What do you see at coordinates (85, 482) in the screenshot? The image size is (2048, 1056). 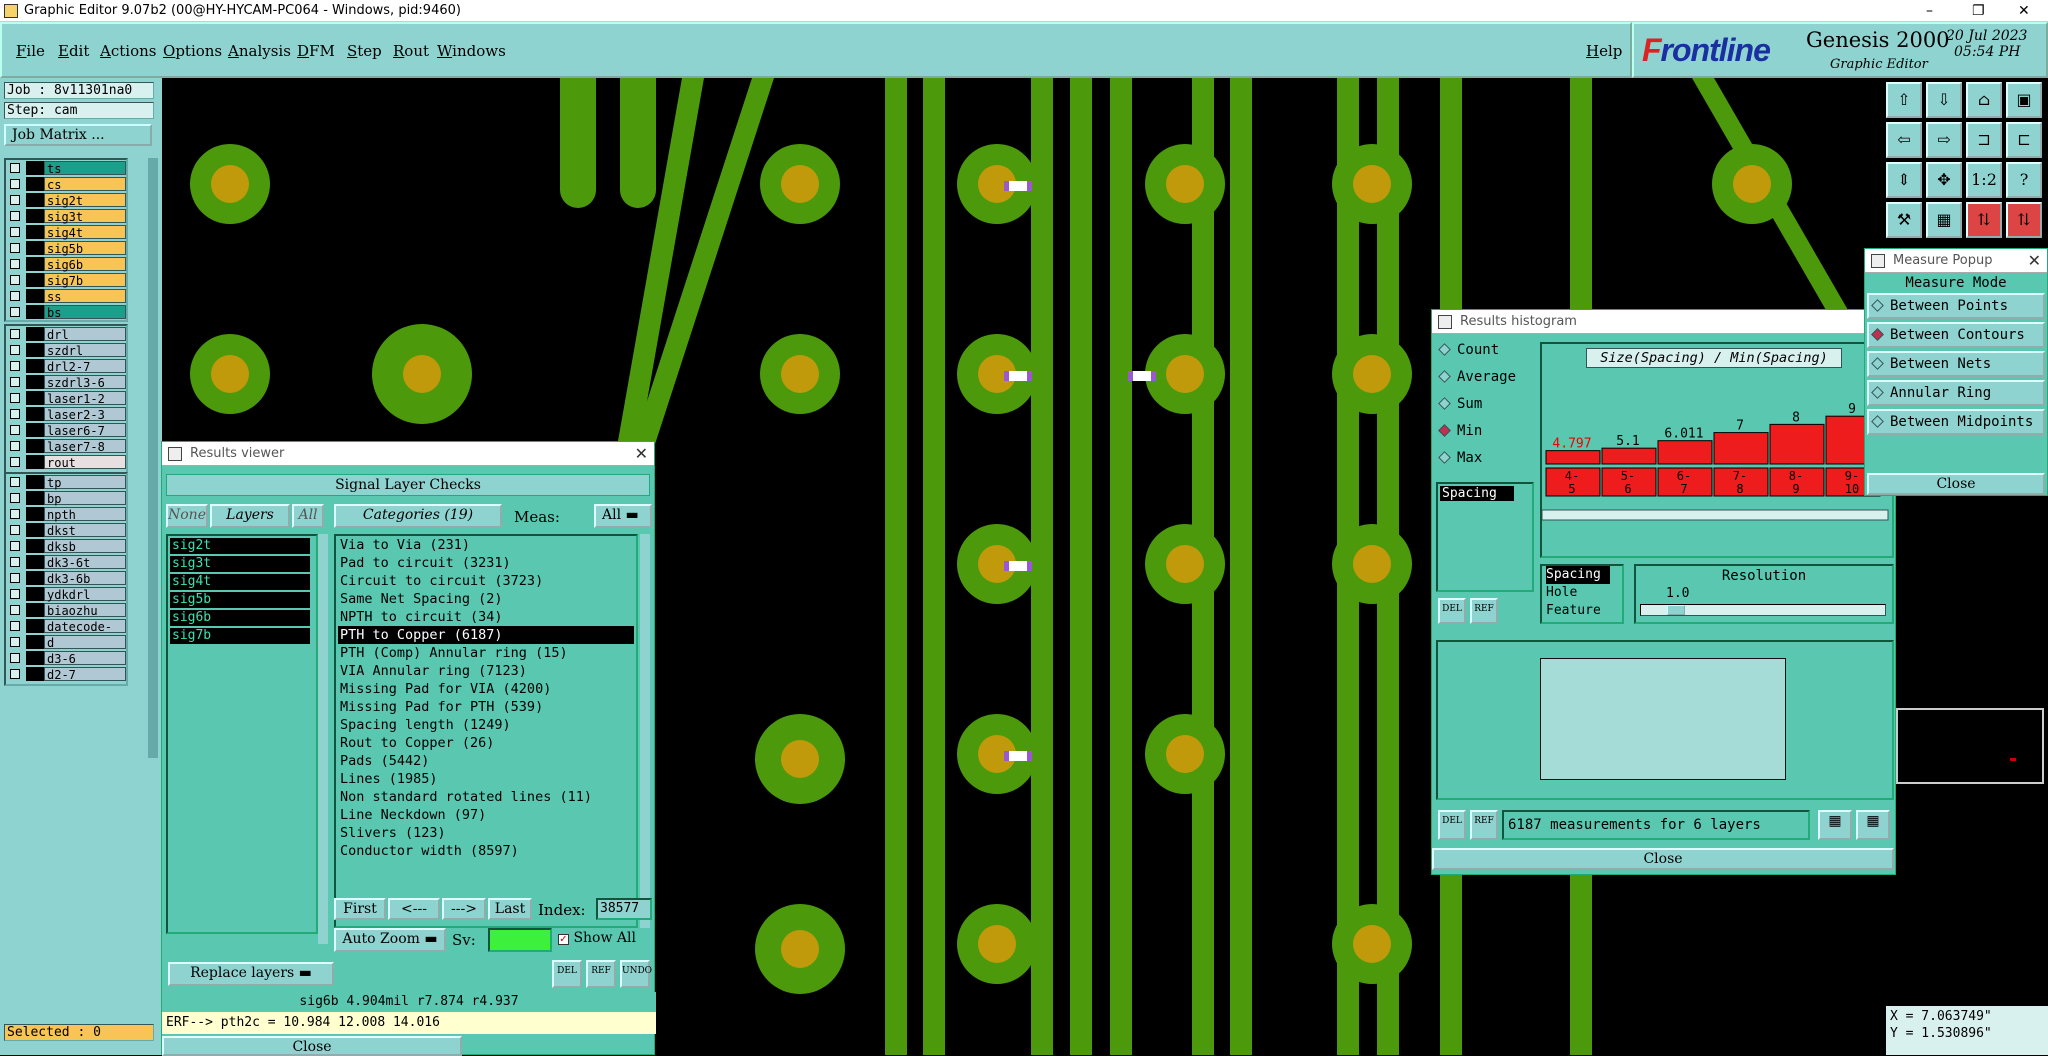 I see `layer-name: tp` at bounding box center [85, 482].